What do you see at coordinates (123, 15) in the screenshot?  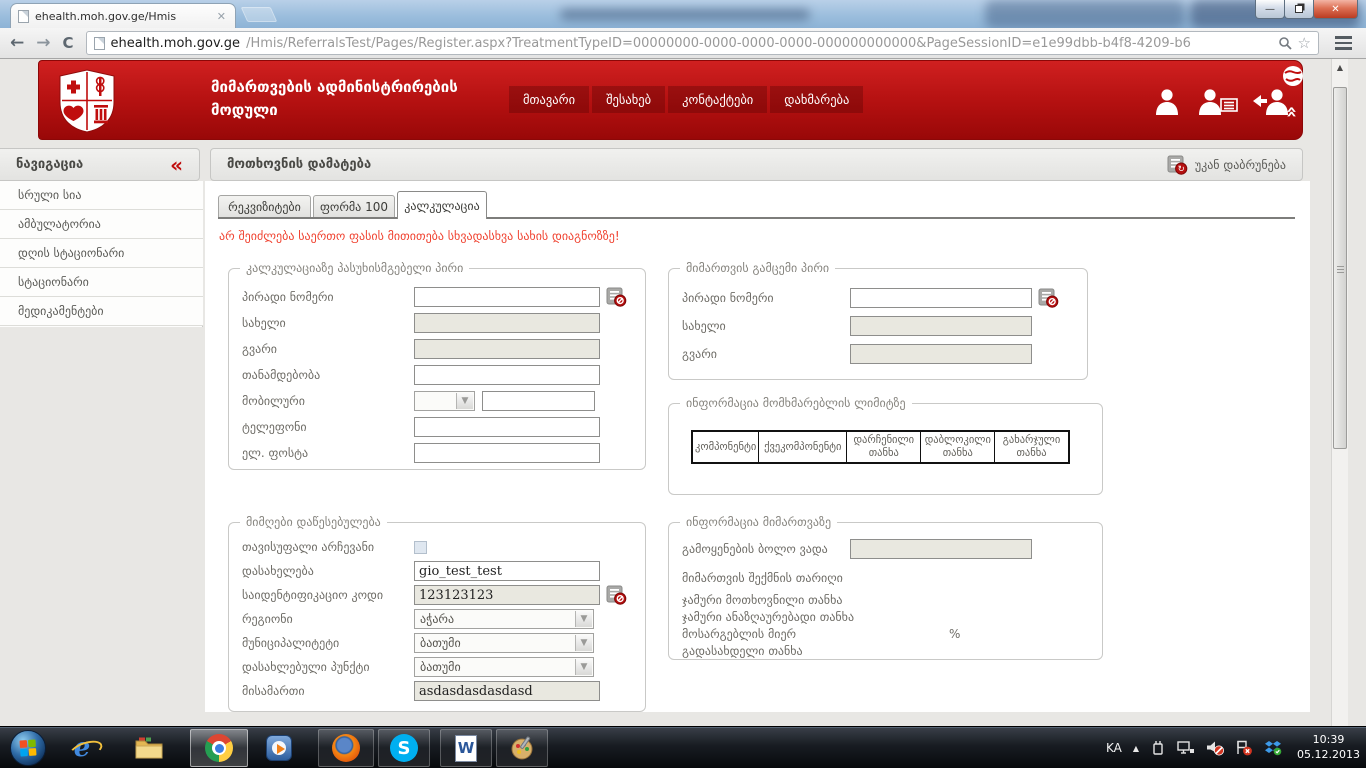 I see `browser-tab: ehealth.moh.gov.ge/Hmis ✕` at bounding box center [123, 15].